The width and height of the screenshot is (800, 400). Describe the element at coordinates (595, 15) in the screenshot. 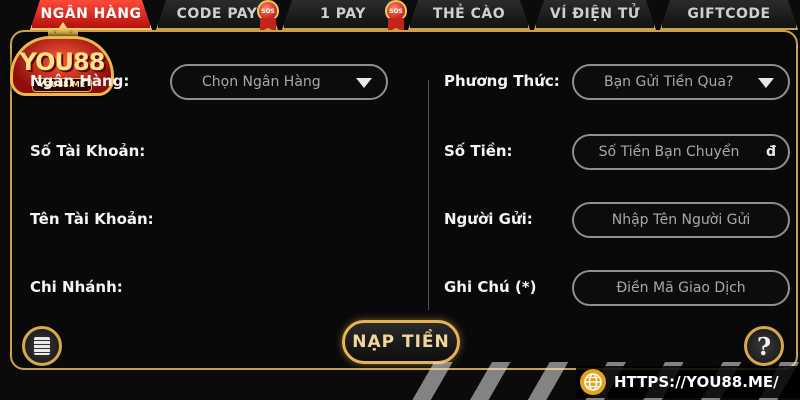

I see `tab-e-wallet: VÍ ĐIỆN TỬ` at that location.